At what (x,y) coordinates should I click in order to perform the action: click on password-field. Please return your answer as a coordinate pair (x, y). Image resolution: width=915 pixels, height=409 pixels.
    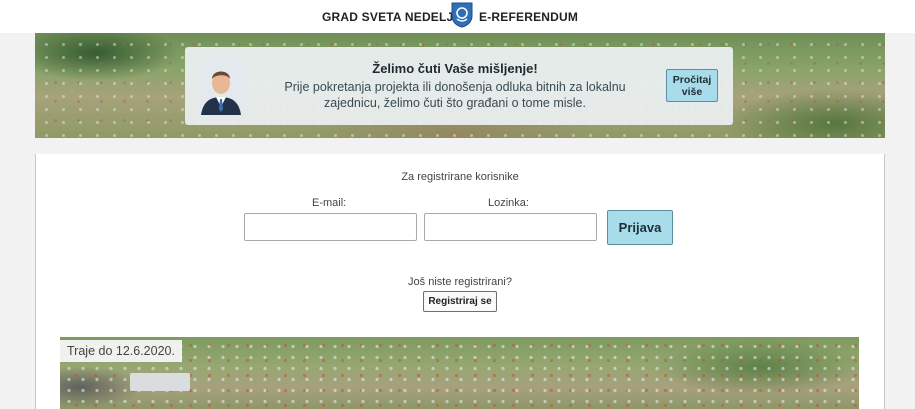
    Looking at the image, I should click on (510, 227).